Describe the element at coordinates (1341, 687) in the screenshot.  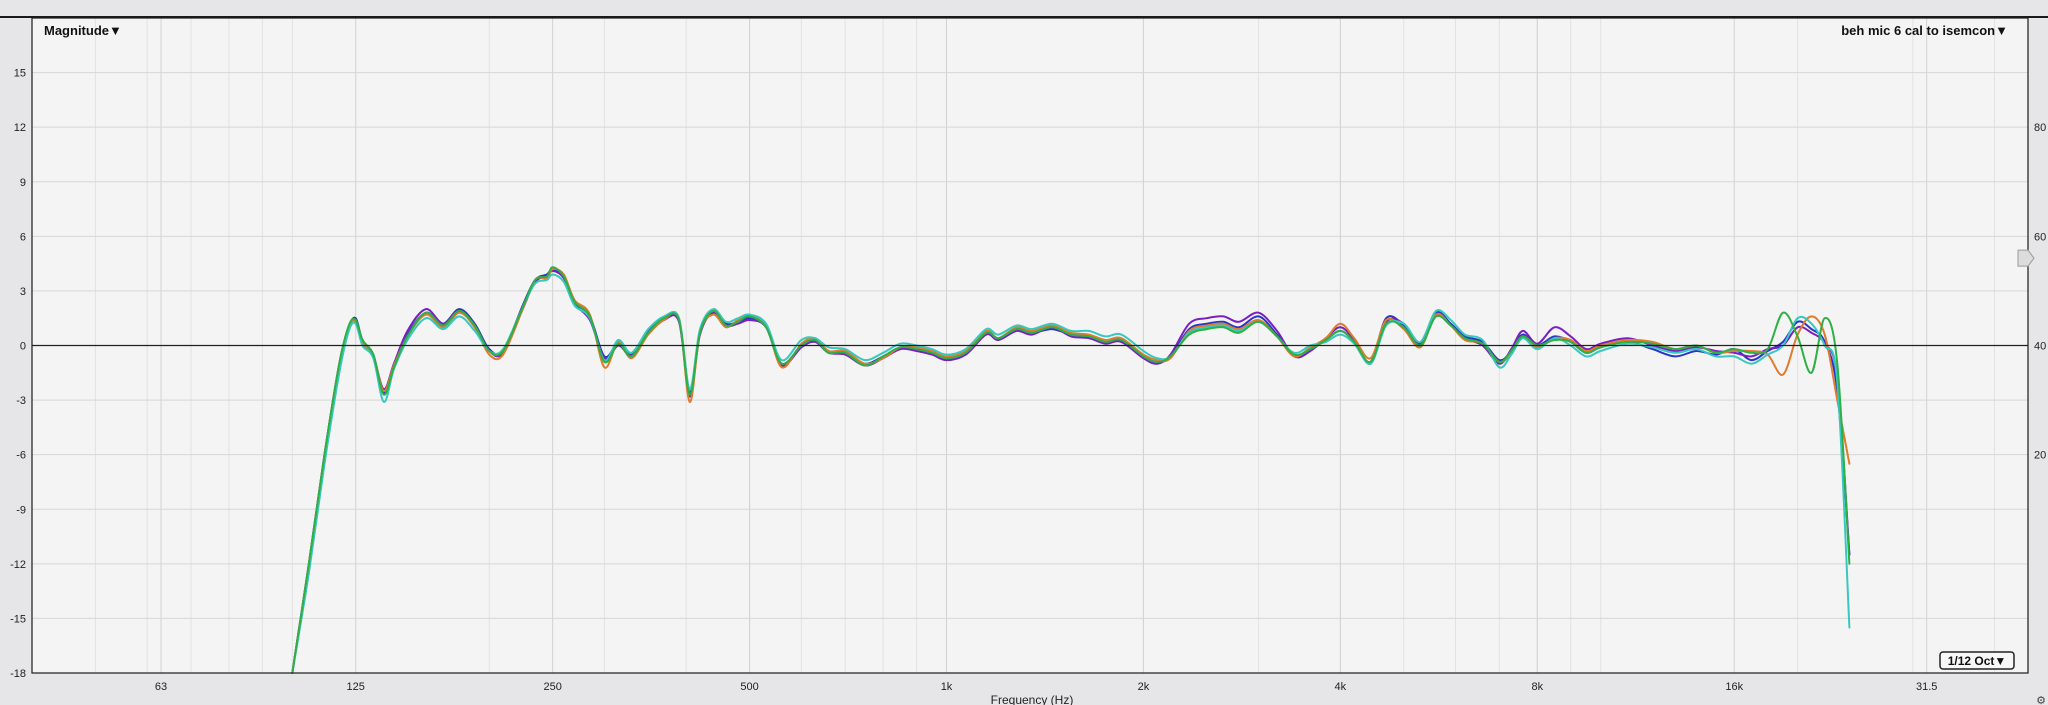
I see `x-tick-label: 4k` at that location.